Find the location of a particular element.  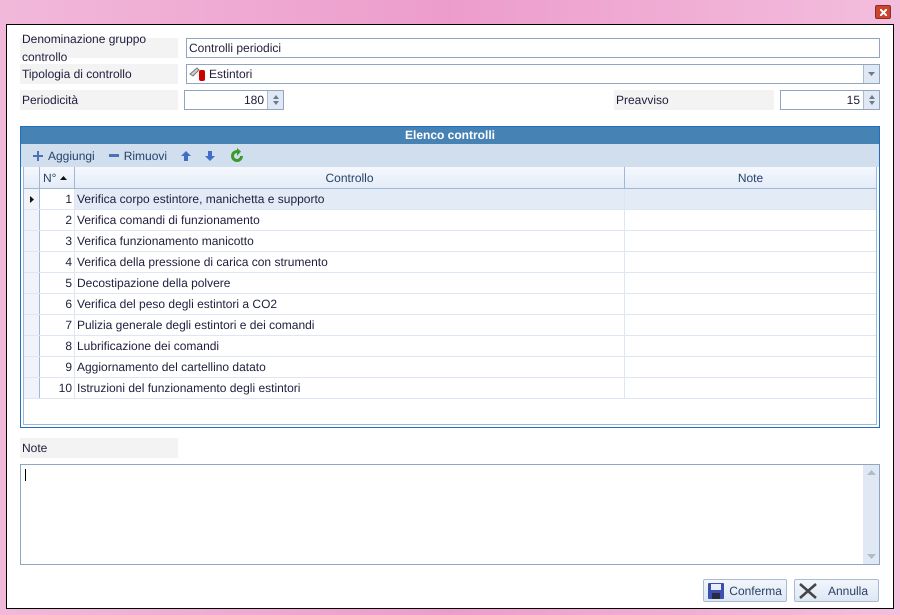

table-cell: 1 is located at coordinates (57, 199).